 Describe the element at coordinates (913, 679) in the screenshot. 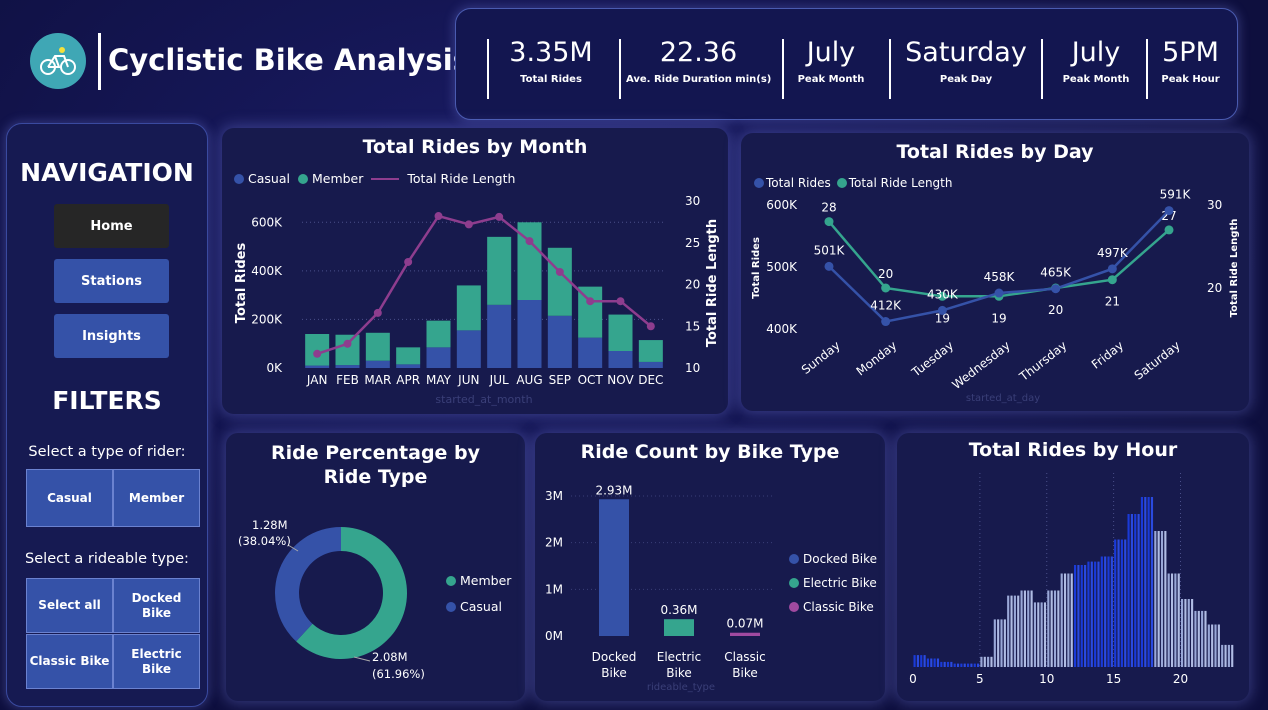

I see `x-tick-label: 0` at that location.